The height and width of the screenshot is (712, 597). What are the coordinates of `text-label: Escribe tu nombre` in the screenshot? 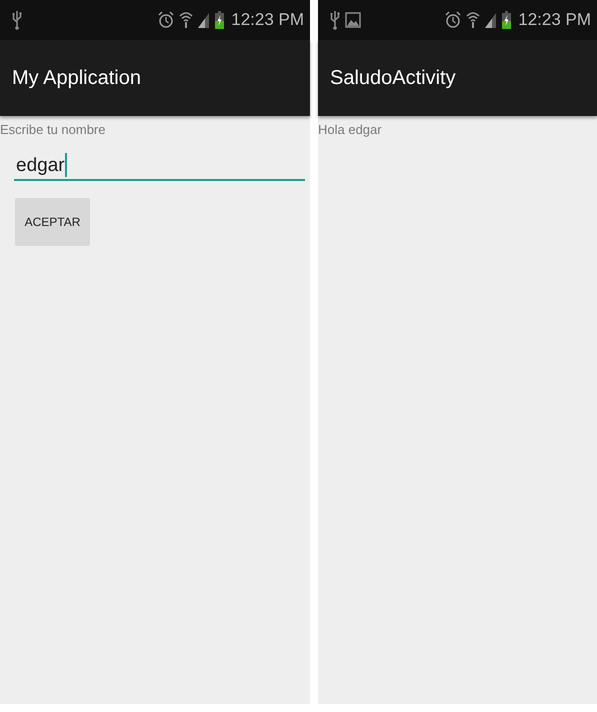 It's located at (53, 129).